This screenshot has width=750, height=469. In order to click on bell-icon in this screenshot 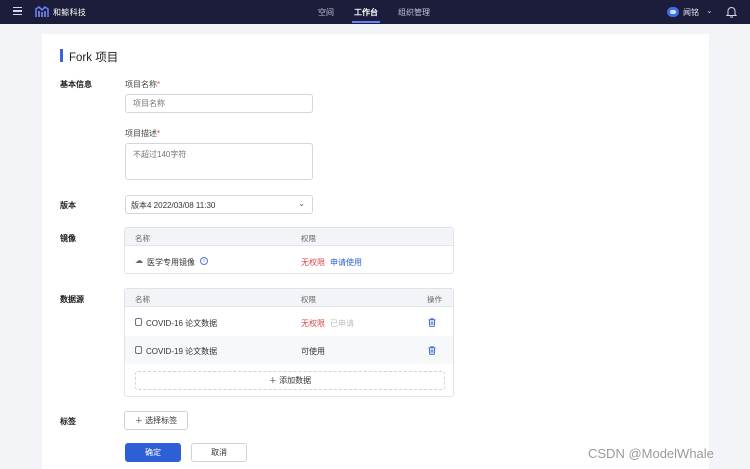, I will do `click(731, 12)`.